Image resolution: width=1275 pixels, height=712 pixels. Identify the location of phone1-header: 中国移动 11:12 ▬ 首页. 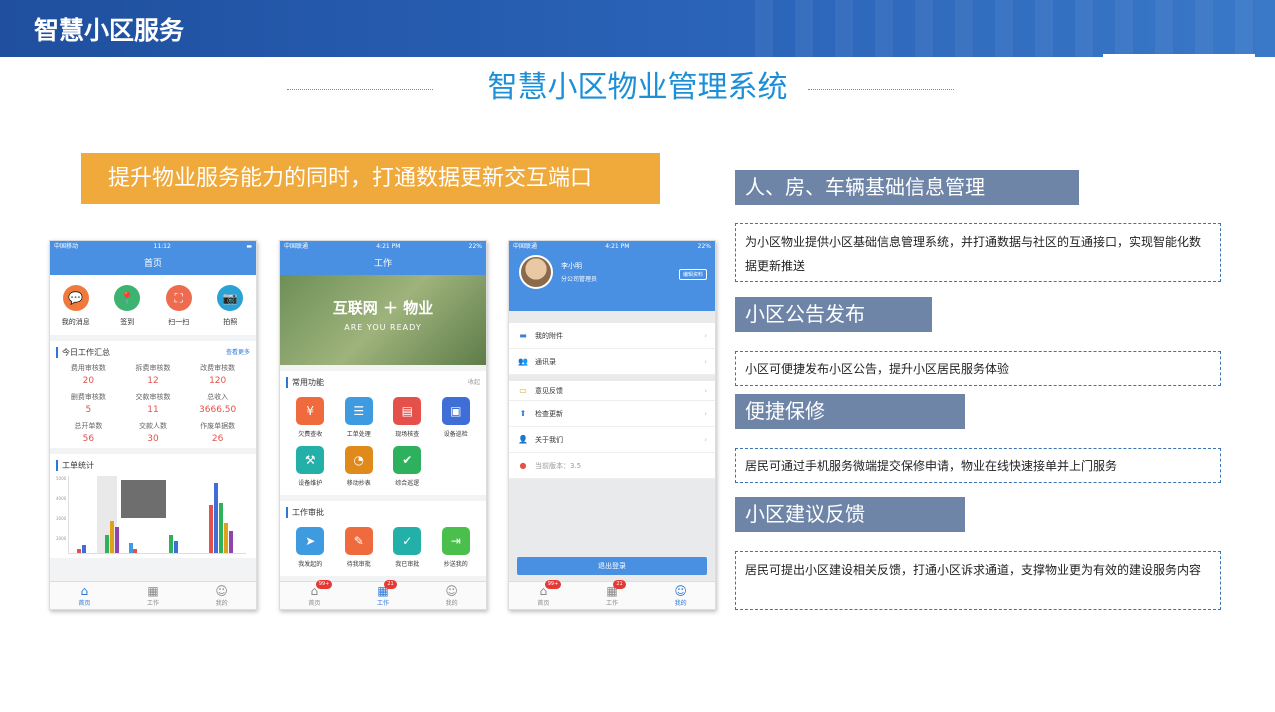
(153, 258).